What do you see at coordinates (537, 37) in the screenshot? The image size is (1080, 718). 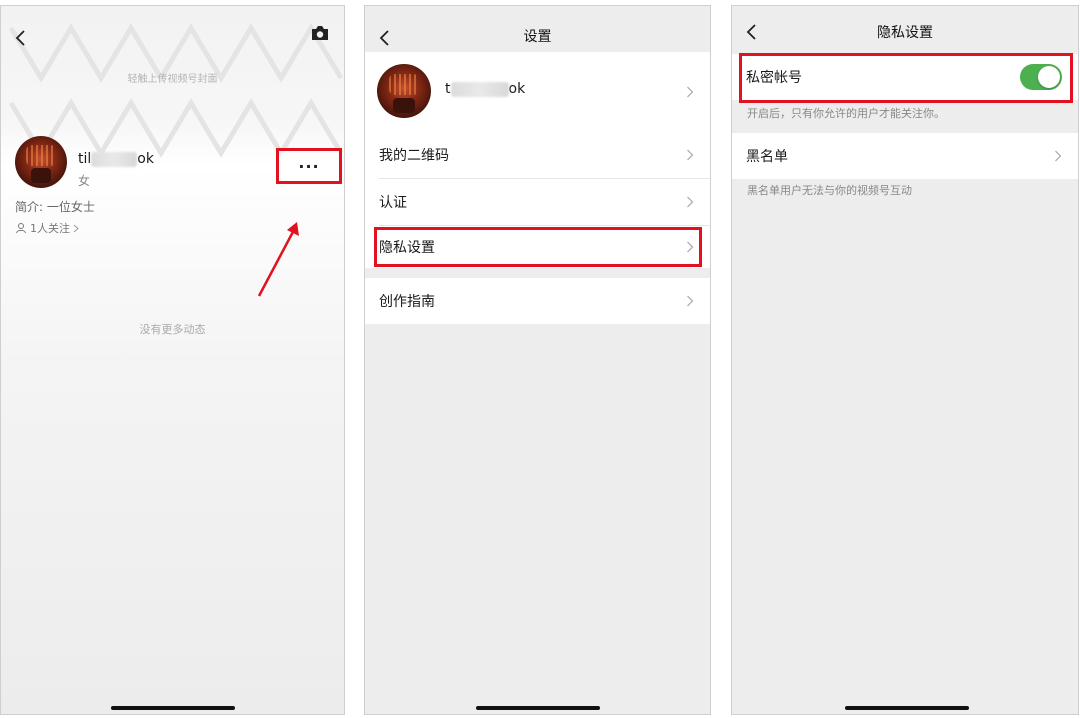 I see `page-title: 设置` at bounding box center [537, 37].